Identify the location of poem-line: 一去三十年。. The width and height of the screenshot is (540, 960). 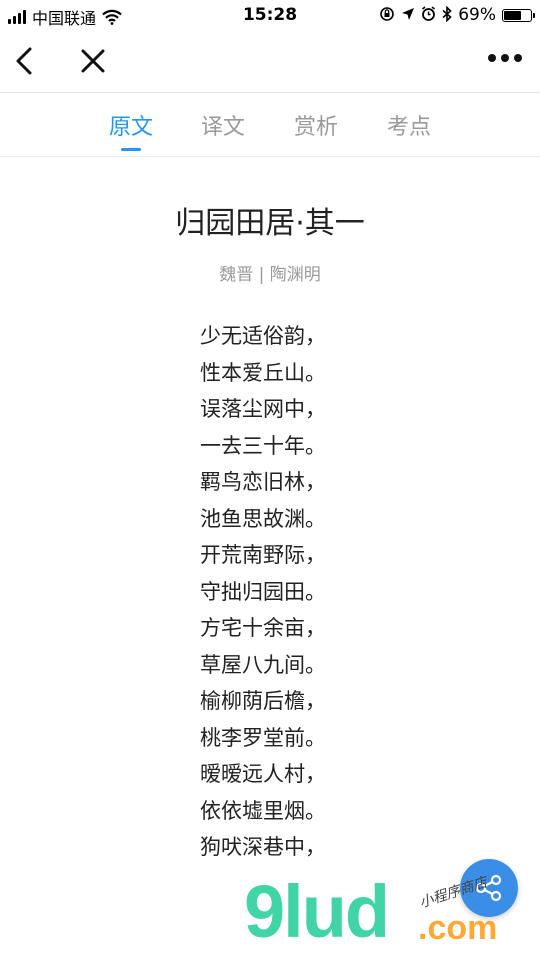
(263, 445).